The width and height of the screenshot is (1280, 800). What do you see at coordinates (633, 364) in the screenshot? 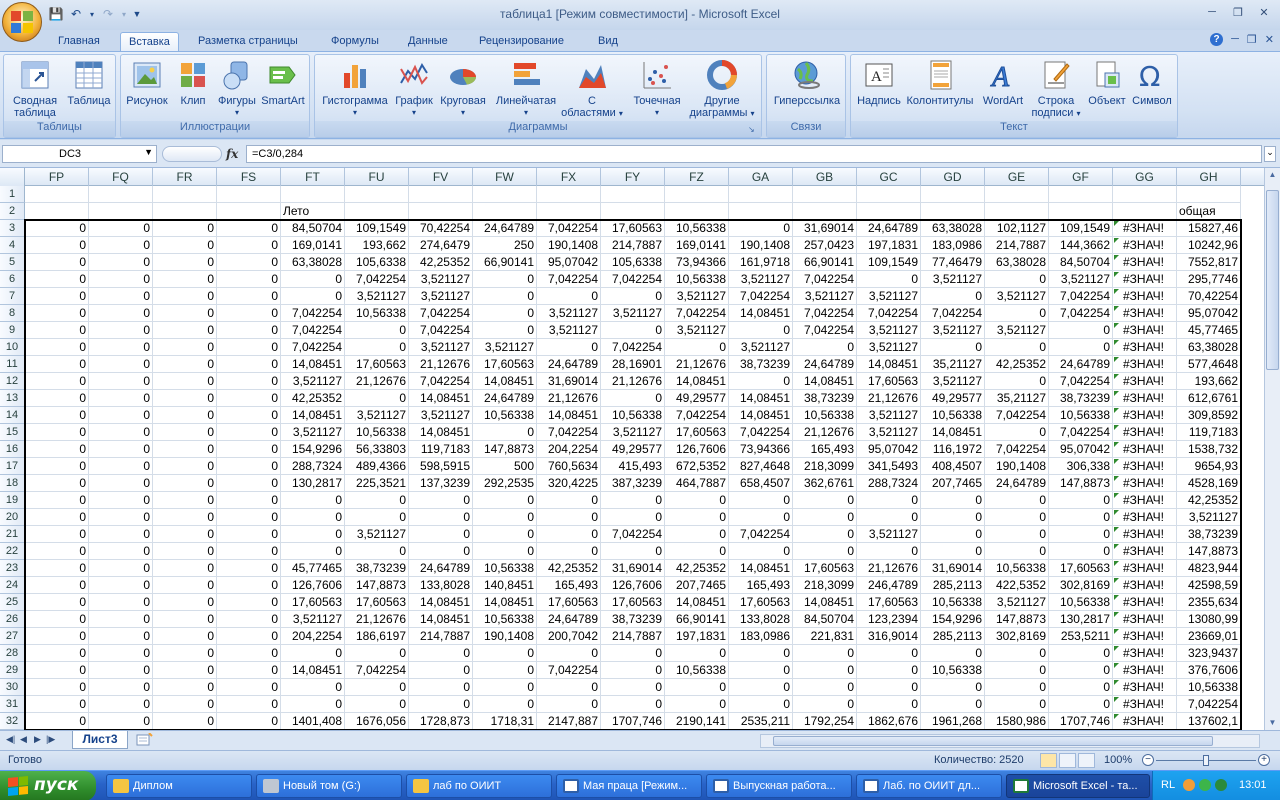
I see `table-cell: 28,16901` at bounding box center [633, 364].